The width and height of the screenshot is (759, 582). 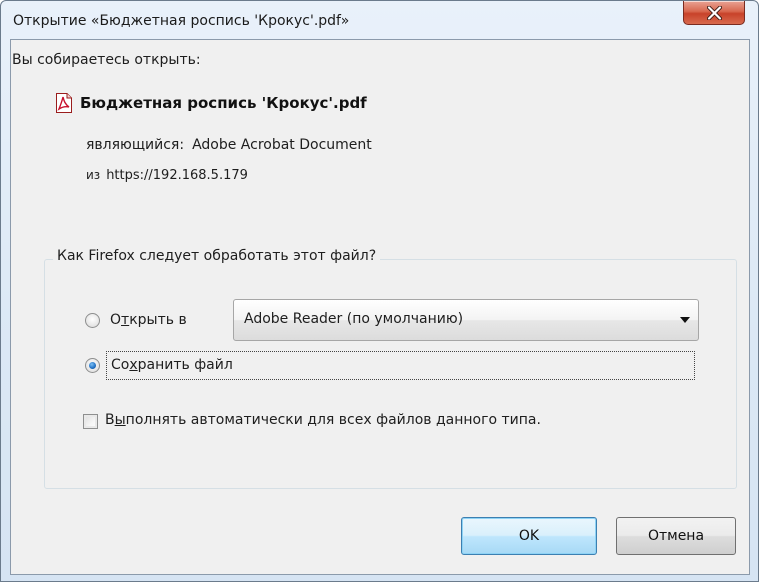 I want to click on ok-button: OK, so click(x=529, y=536).